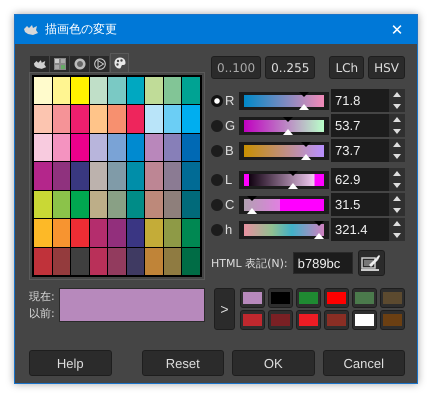  I want to click on close-button: ✕, so click(397, 29).